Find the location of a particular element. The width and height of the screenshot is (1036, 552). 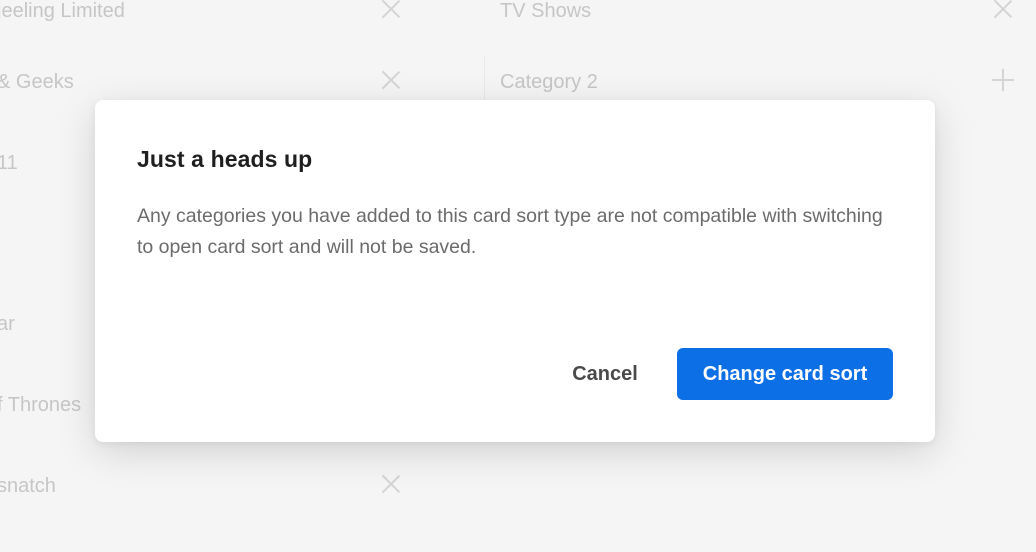

card-item-label: ar is located at coordinates (7, 324).